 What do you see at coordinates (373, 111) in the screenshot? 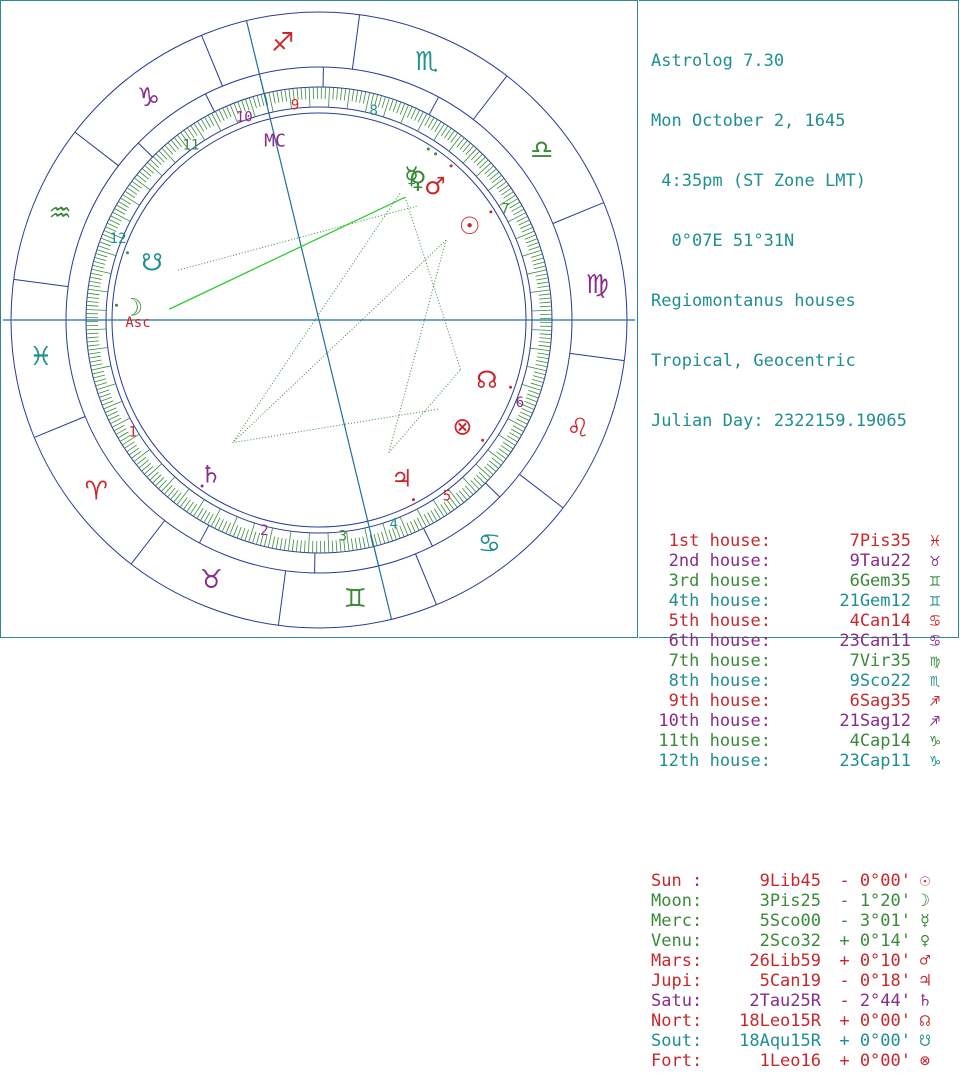
I see `house-number: 8` at bounding box center [373, 111].